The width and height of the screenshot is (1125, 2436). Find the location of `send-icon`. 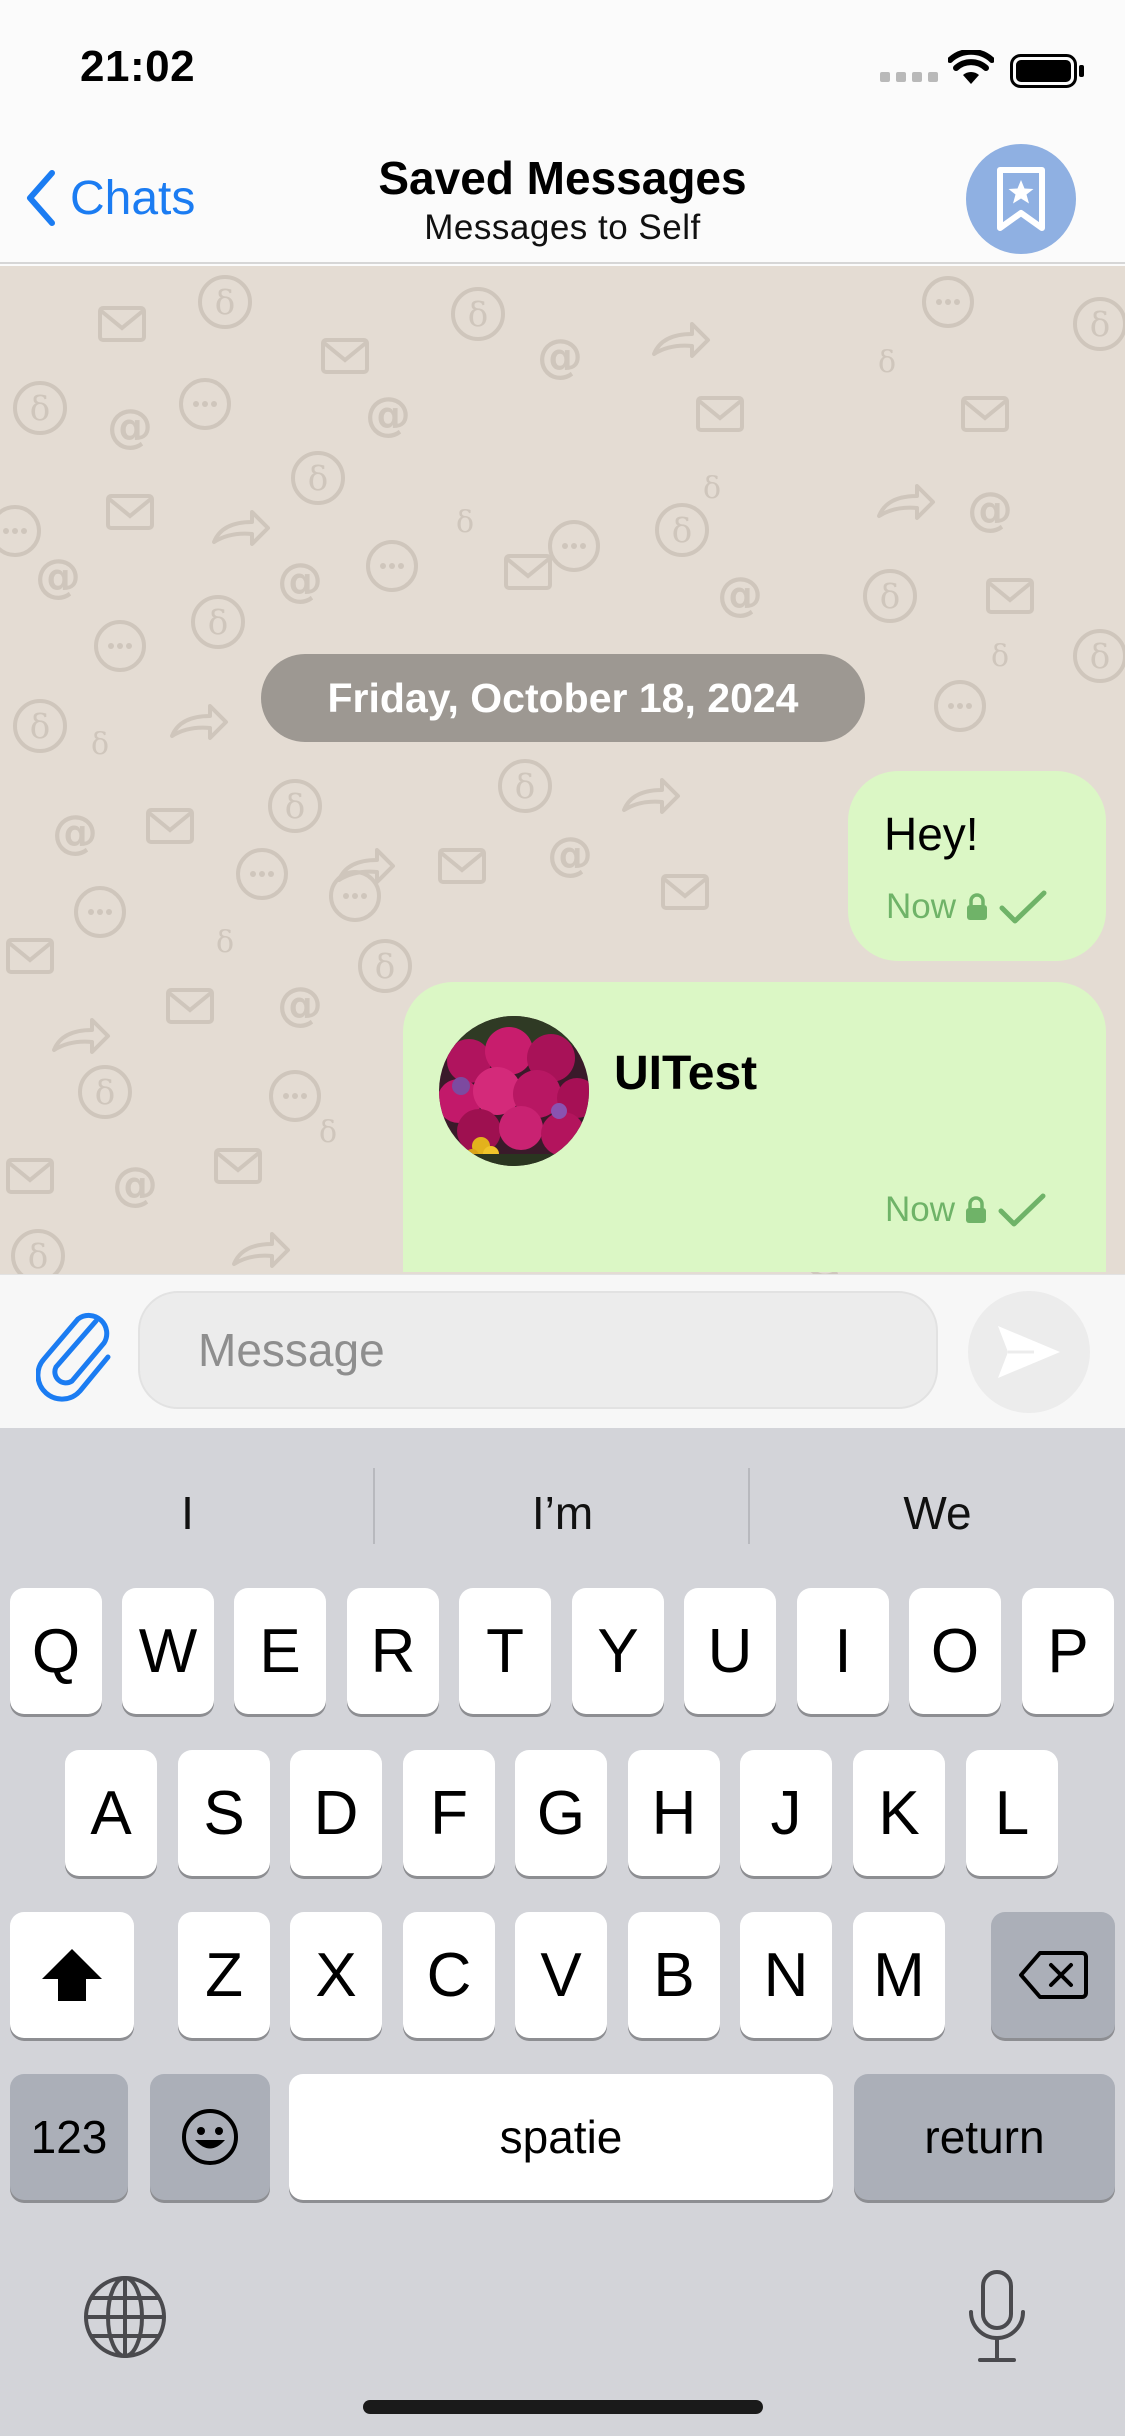

send-icon is located at coordinates (1029, 1352).